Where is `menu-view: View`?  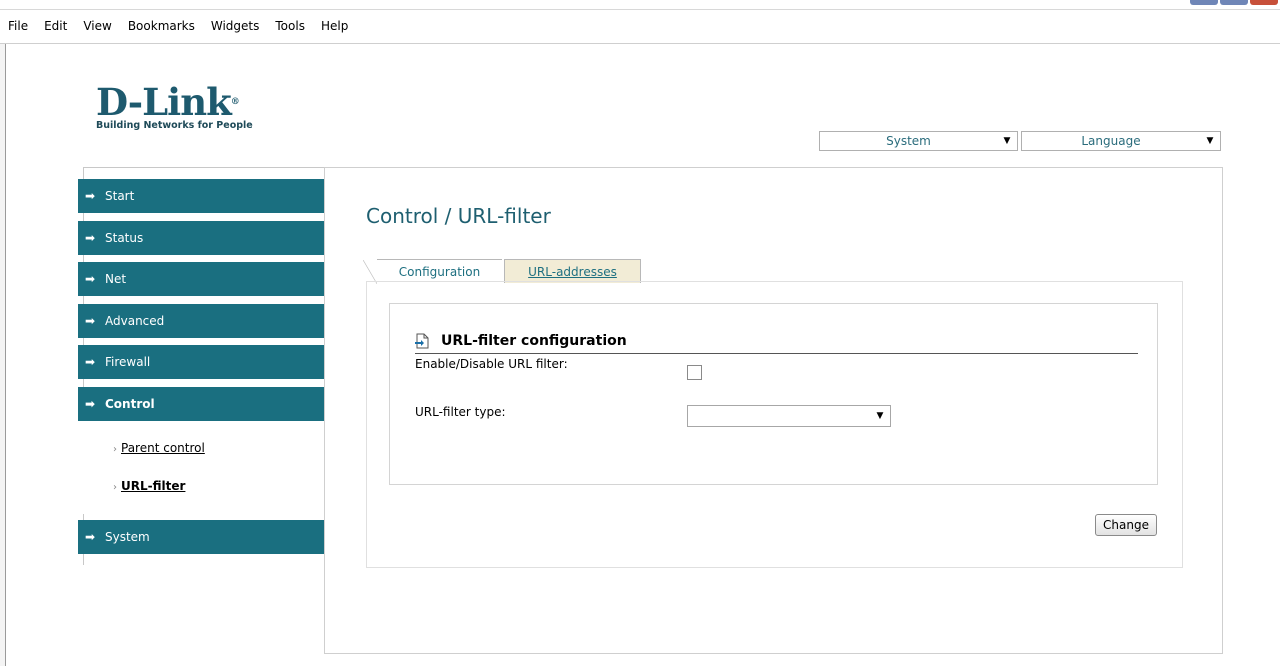 menu-view: View is located at coordinates (97, 26).